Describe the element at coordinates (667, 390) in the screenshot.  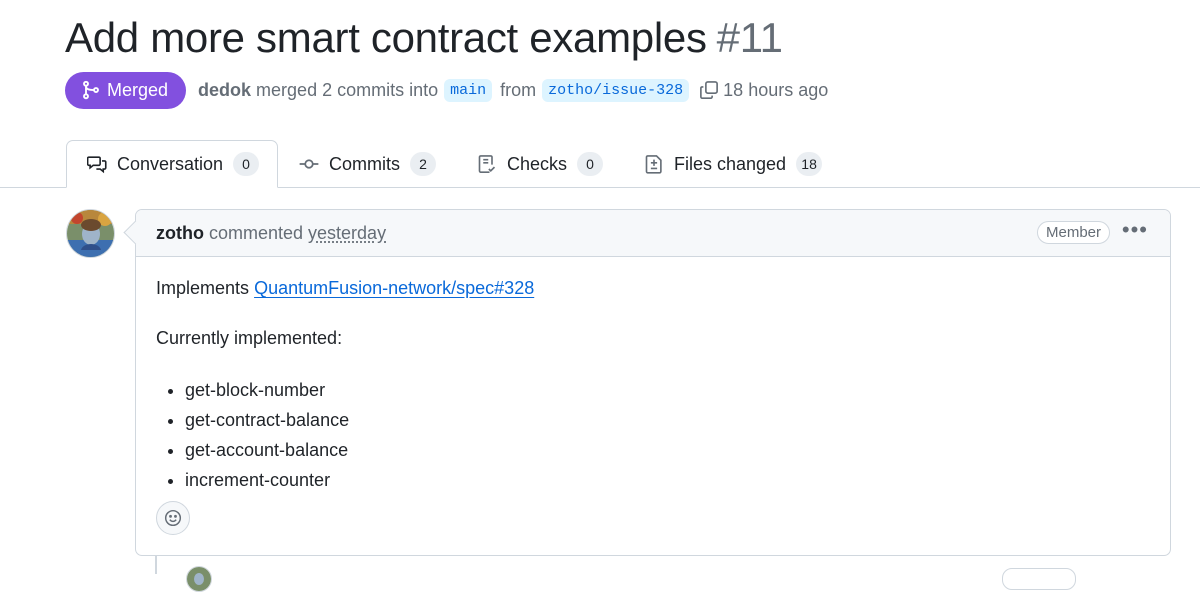
I see `list-item: get-block-number` at that location.